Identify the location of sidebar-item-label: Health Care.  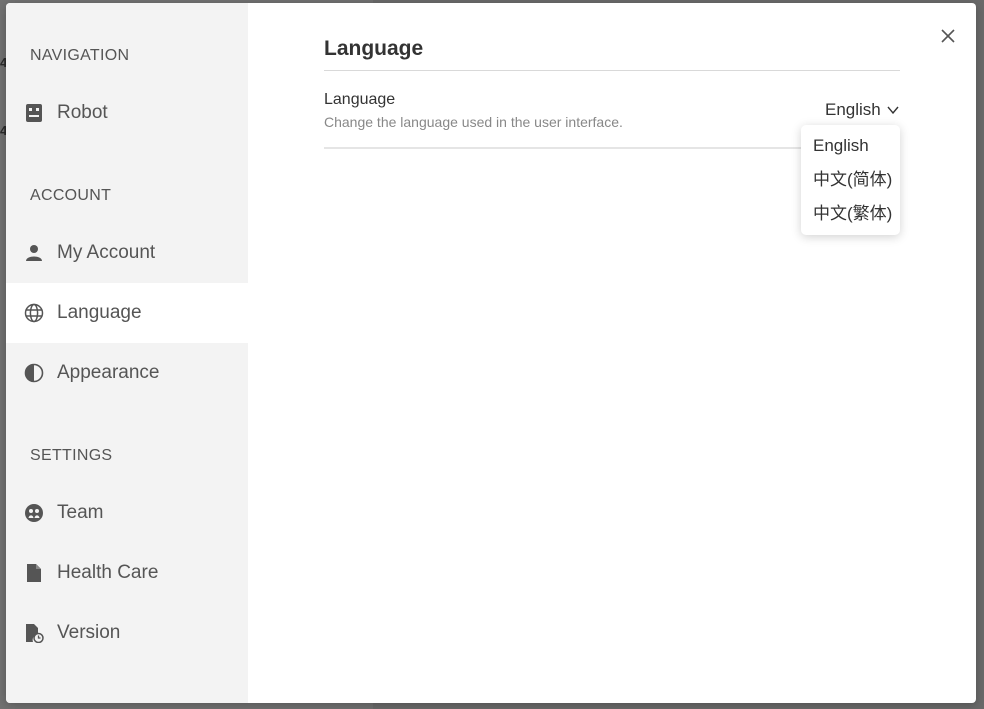
(108, 572).